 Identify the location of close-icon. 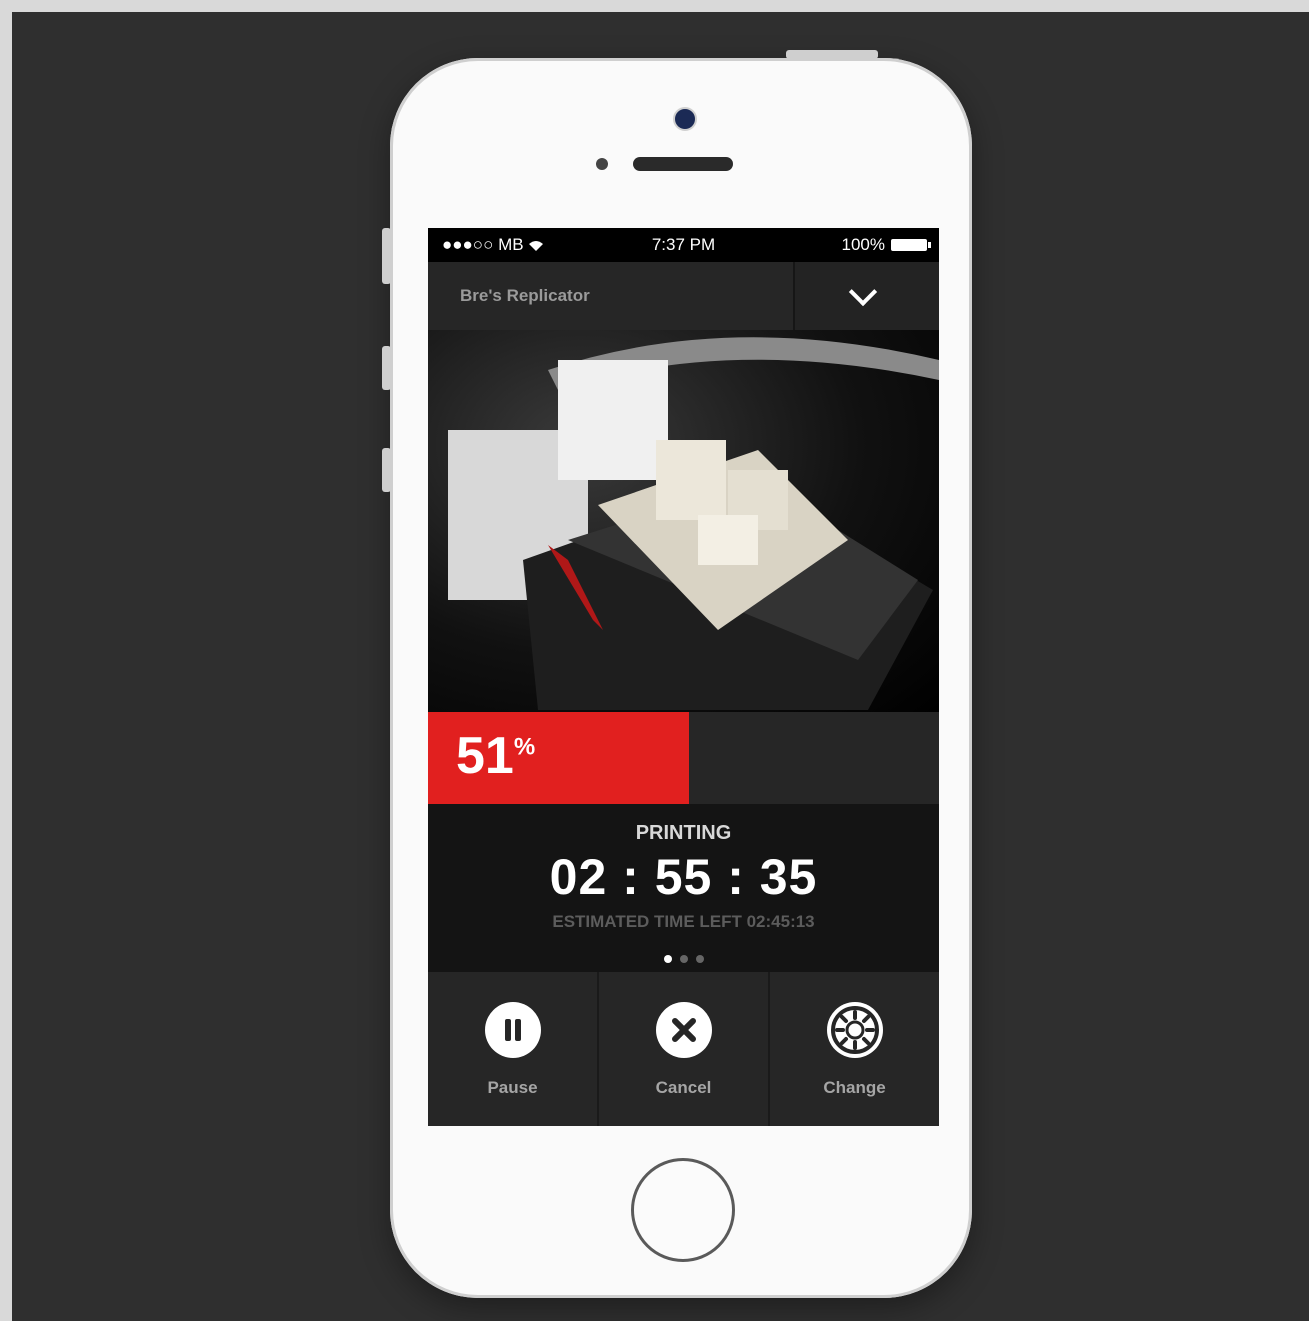
(683, 1030).